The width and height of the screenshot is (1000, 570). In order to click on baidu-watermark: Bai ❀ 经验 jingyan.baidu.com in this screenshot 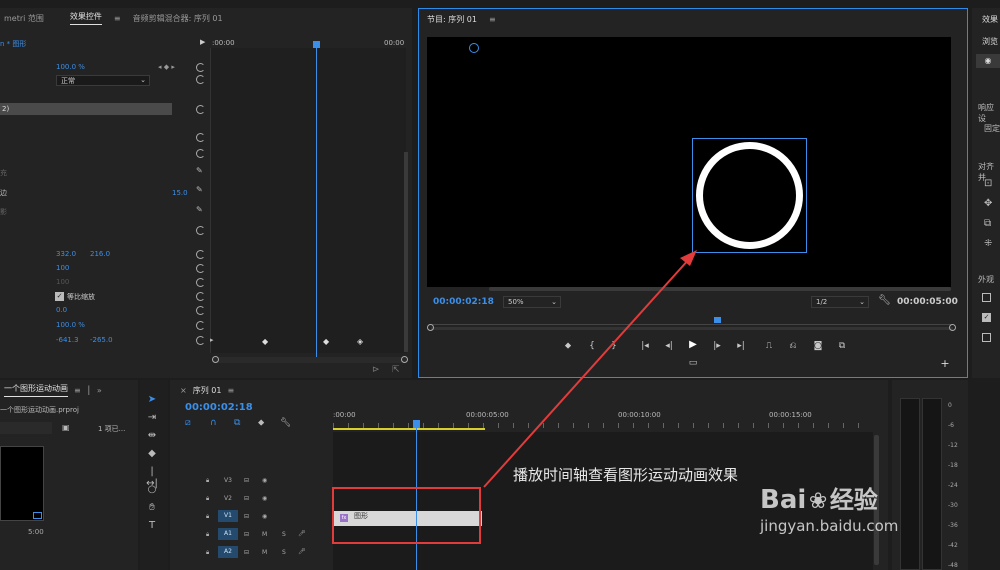, I will do `click(829, 507)`.